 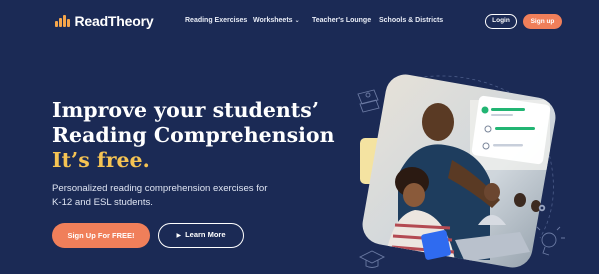 What do you see at coordinates (485, 110) in the screenshot?
I see `check-icon` at bounding box center [485, 110].